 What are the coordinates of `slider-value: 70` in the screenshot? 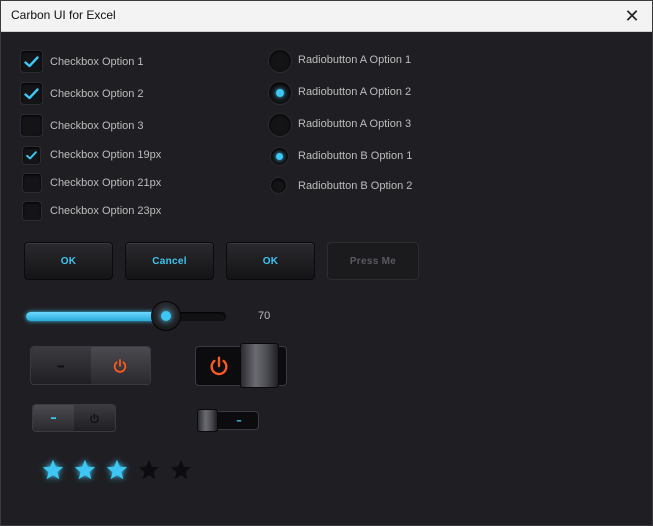 It's located at (264, 316).